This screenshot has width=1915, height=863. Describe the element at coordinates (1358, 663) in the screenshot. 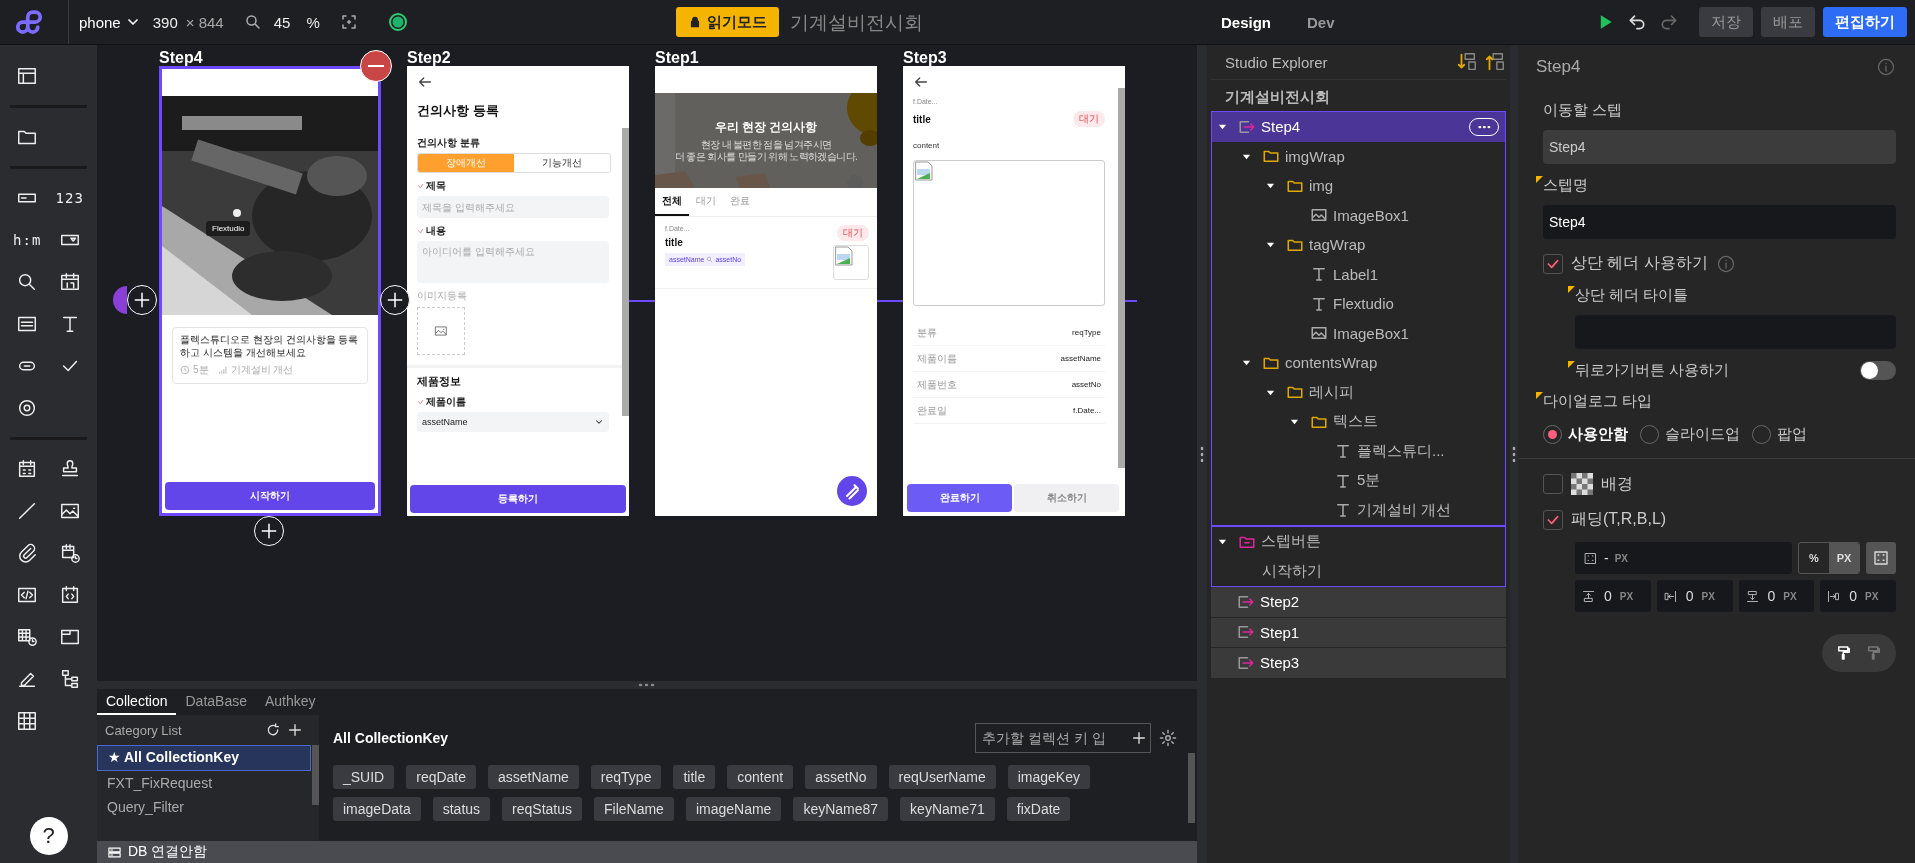

I see `tree-item: Step3` at that location.